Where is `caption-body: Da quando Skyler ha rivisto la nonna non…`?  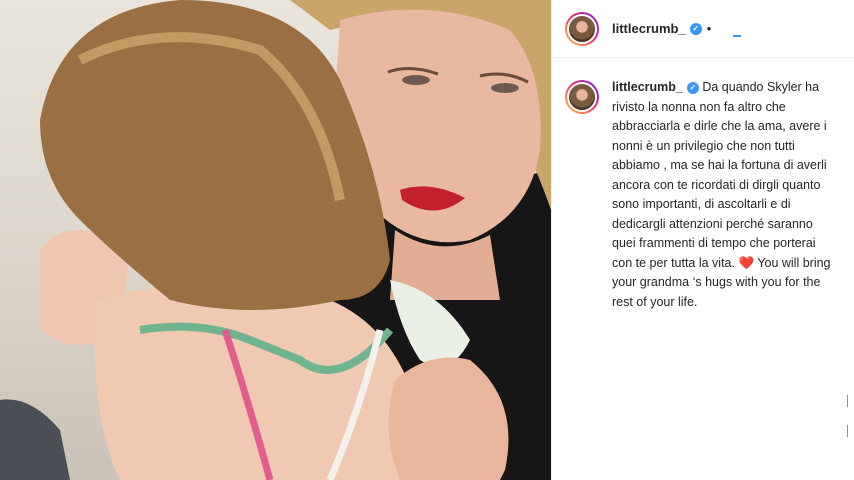
caption-body: Da quando Skyler ha rivisto la nonna non… is located at coordinates (719, 175).